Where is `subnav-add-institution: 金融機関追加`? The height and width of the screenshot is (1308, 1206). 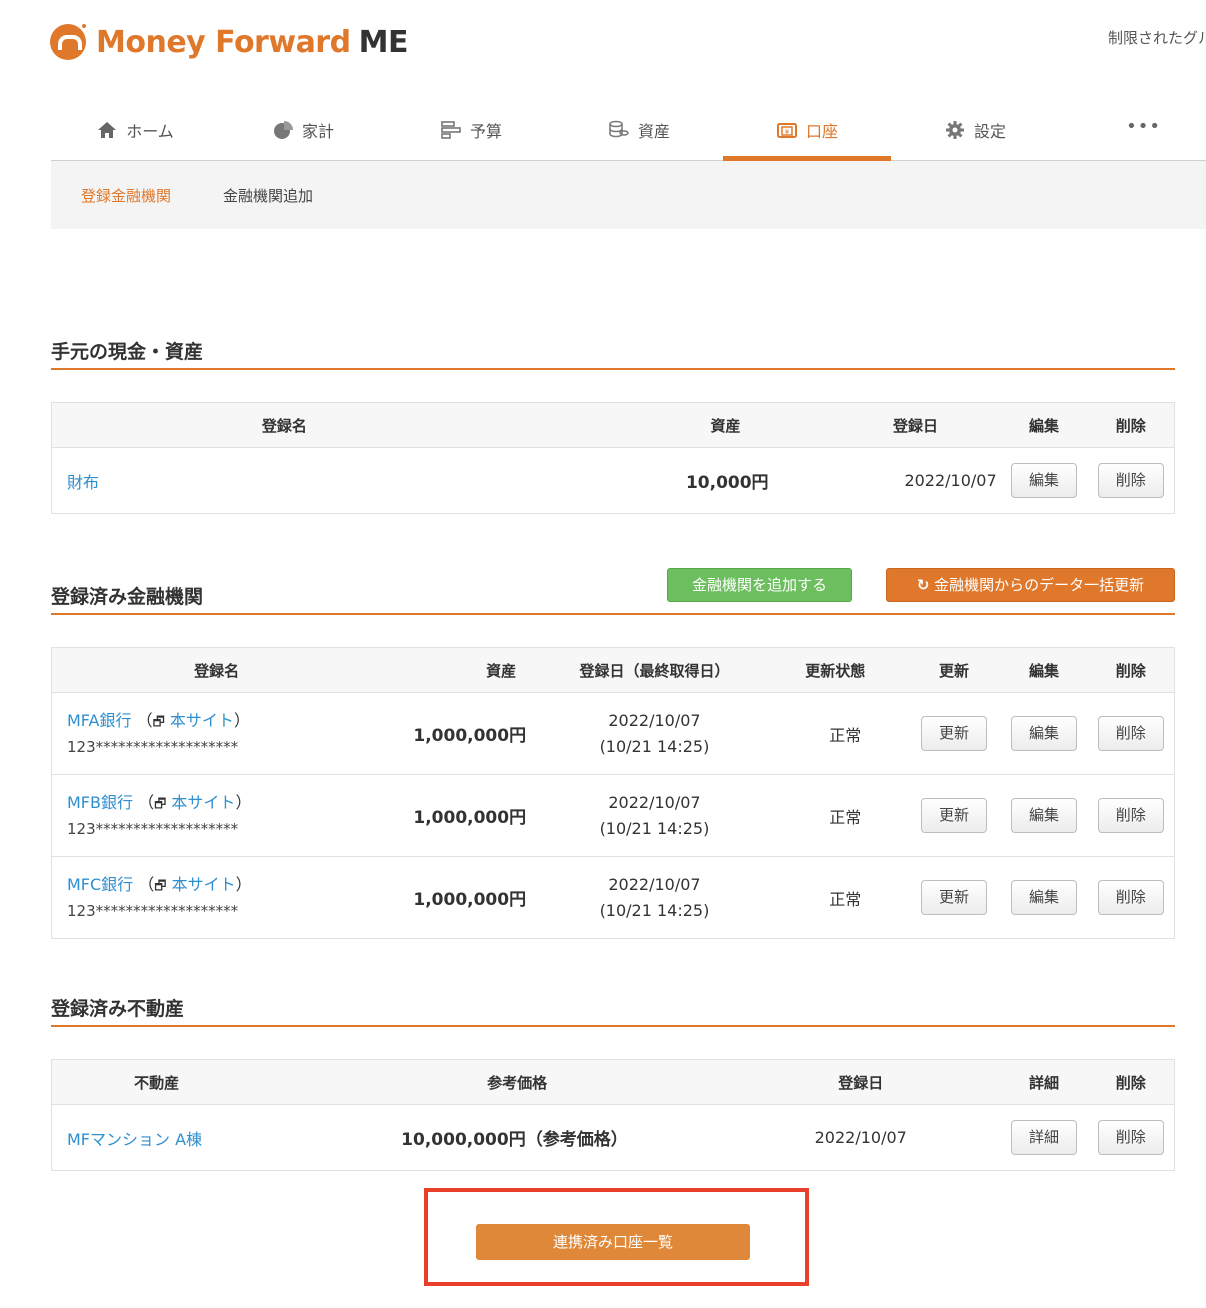 subnav-add-institution: 金融機関追加 is located at coordinates (268, 195).